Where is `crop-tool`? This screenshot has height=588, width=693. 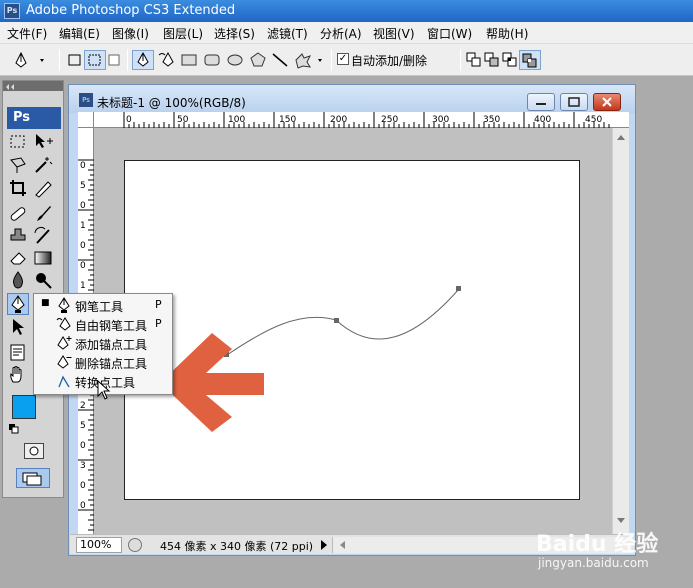
crop-tool is located at coordinates (18, 188).